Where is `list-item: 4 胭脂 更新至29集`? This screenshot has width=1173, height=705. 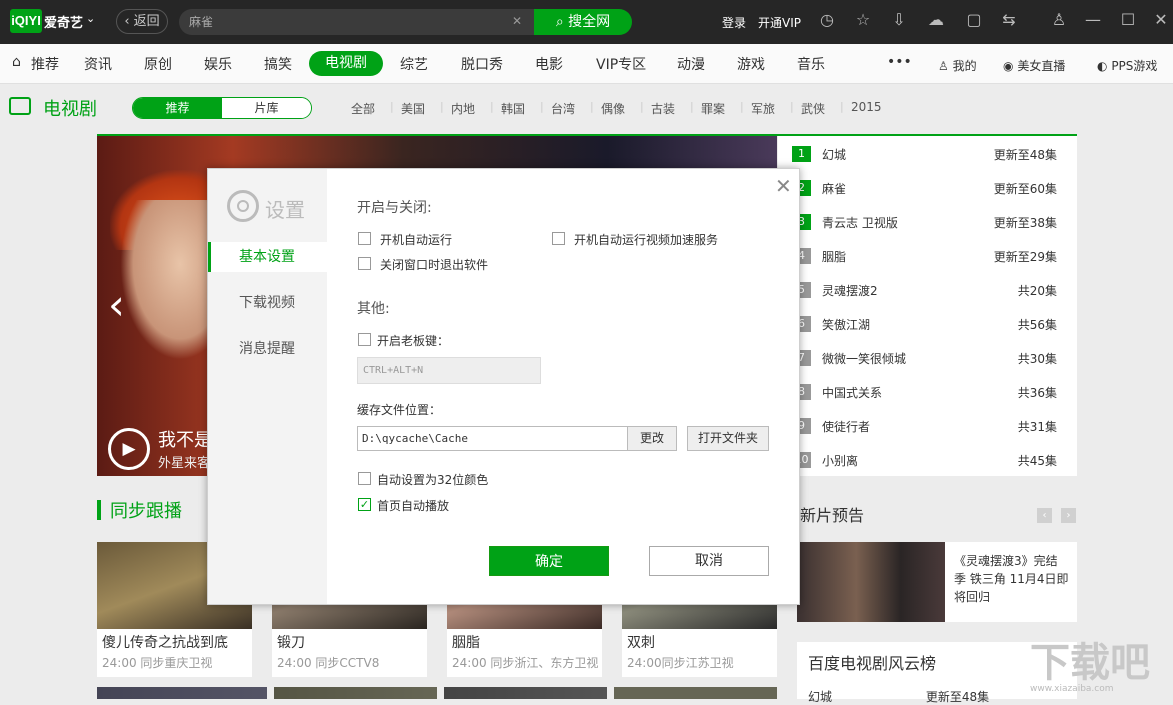 list-item: 4 胭脂 更新至29集 is located at coordinates (924, 256).